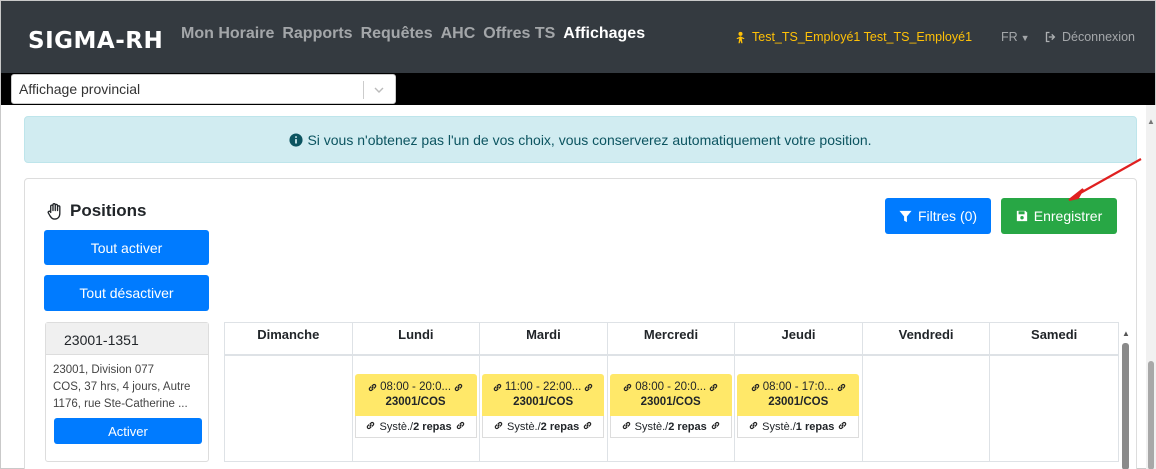 Image resolution: width=1156 pixels, height=469 pixels. Describe the element at coordinates (1098, 37) in the screenshot. I see `logout-label: Déconnexion` at that location.